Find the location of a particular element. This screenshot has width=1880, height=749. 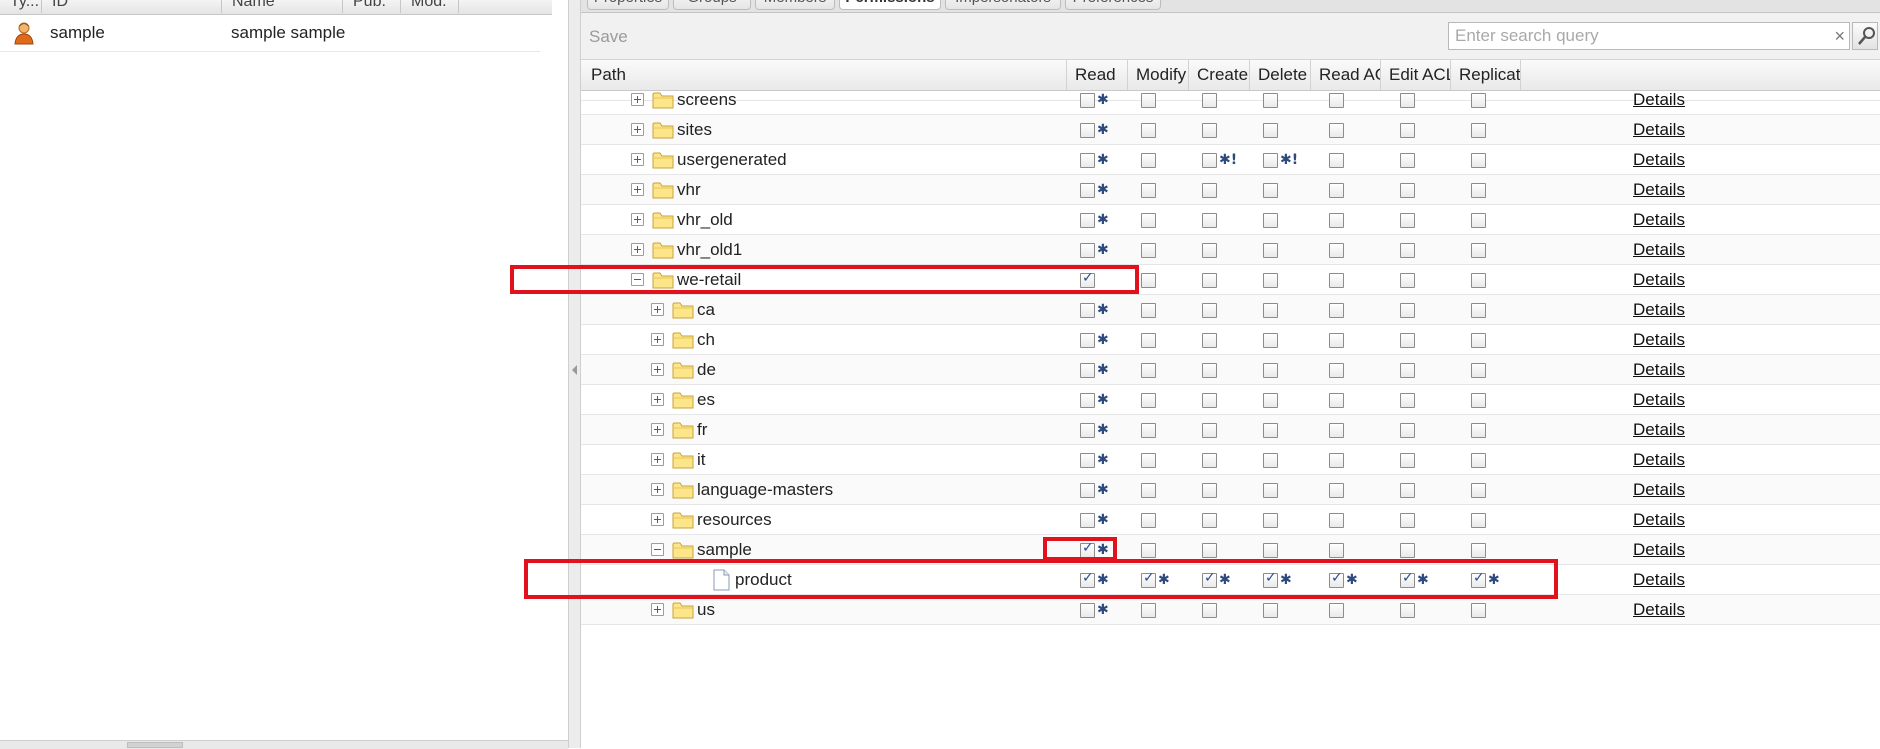

tree-row-product: product ✱ ✱ ✱ ✱ ✱ ✱ ✱ Details is located at coordinates (1230, 580).